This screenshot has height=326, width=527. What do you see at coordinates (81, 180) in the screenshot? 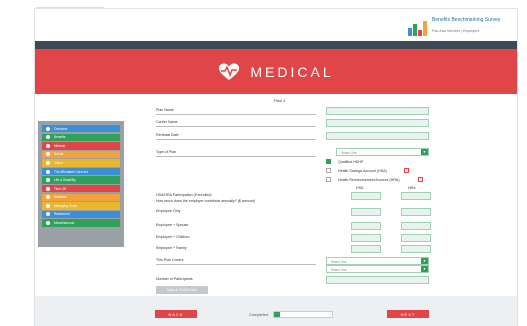
I see `sidebar-item-life-disability: Life & Disability` at bounding box center [81, 180].